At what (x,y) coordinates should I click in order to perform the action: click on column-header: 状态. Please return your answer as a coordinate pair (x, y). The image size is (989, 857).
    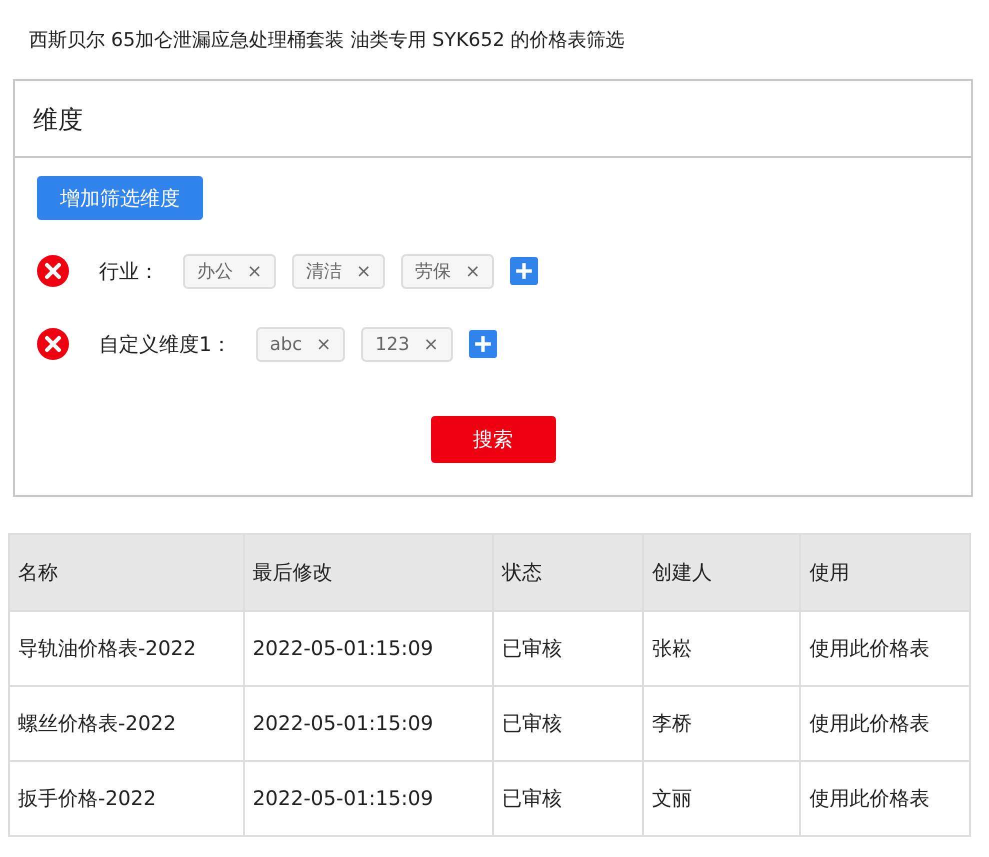
    Looking at the image, I should click on (568, 572).